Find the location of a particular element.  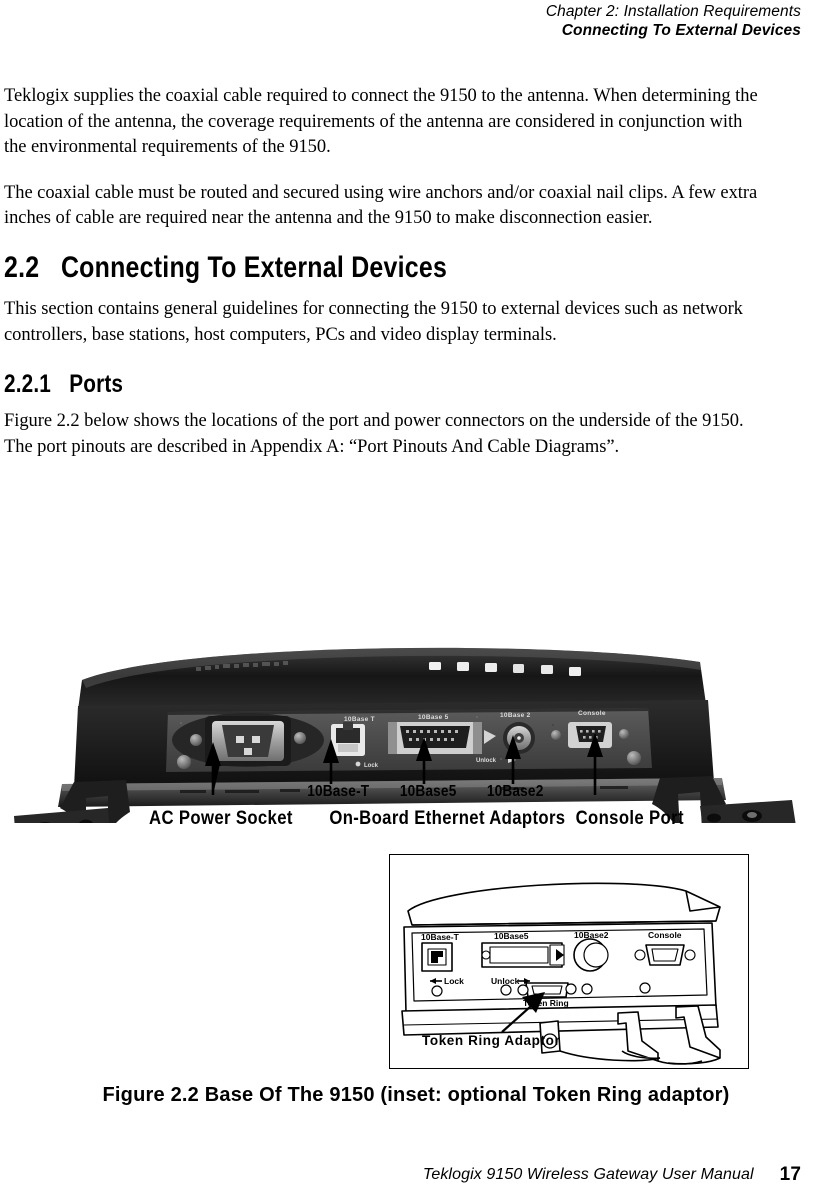

heading-section-number: 2.2 is located at coordinates (22, 267).